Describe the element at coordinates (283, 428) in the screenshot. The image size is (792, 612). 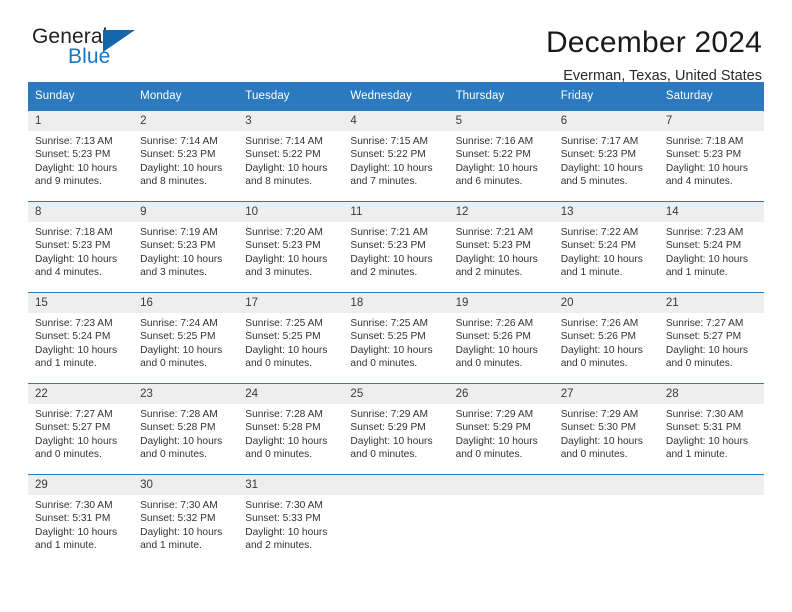
I see `sunset-text: Sunset: 5:28 PM` at that location.